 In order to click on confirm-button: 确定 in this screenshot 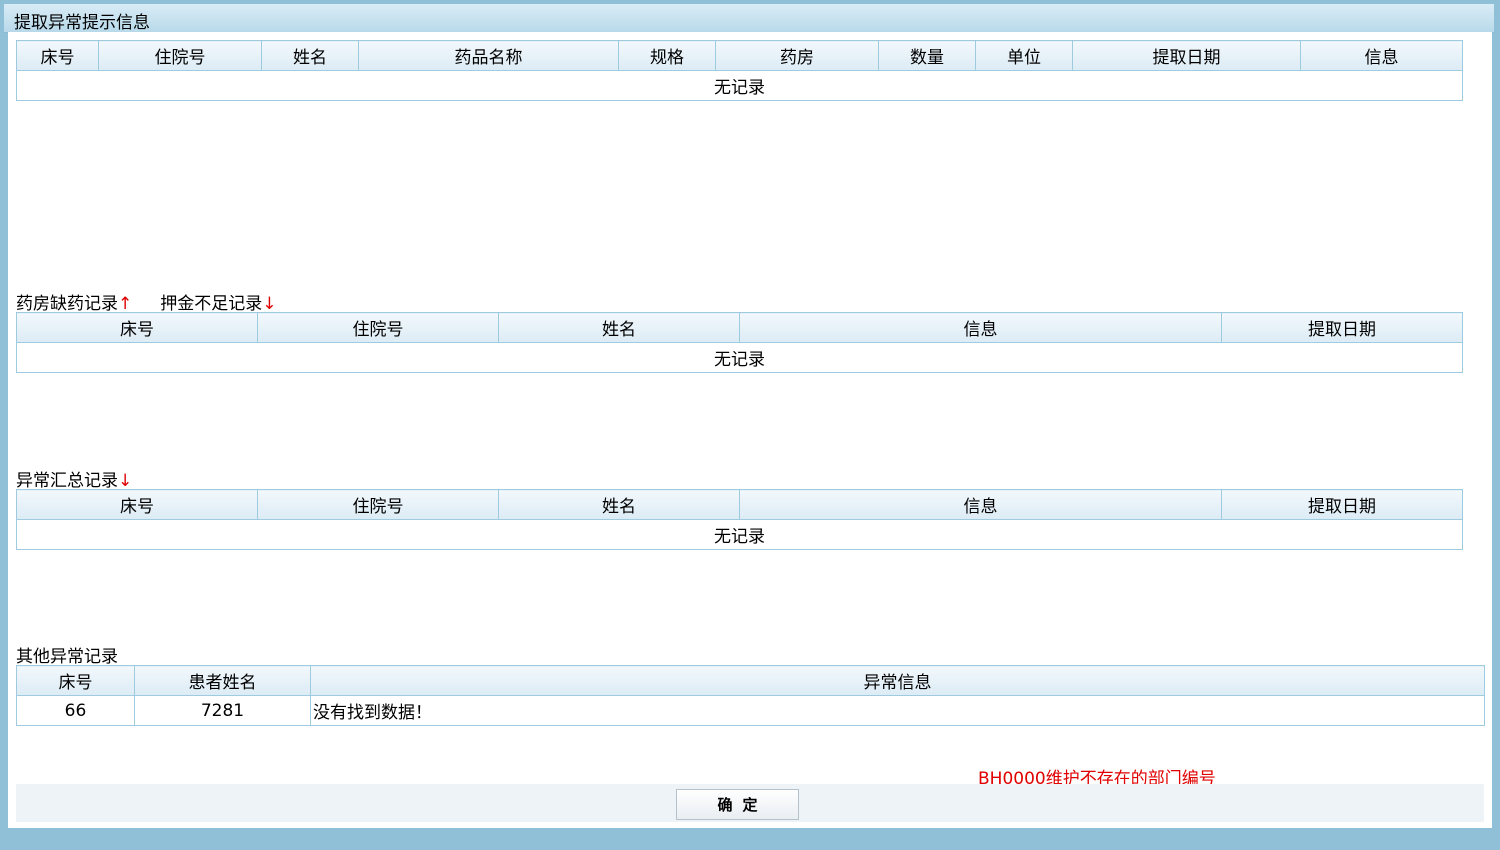, I will do `click(737, 804)`.